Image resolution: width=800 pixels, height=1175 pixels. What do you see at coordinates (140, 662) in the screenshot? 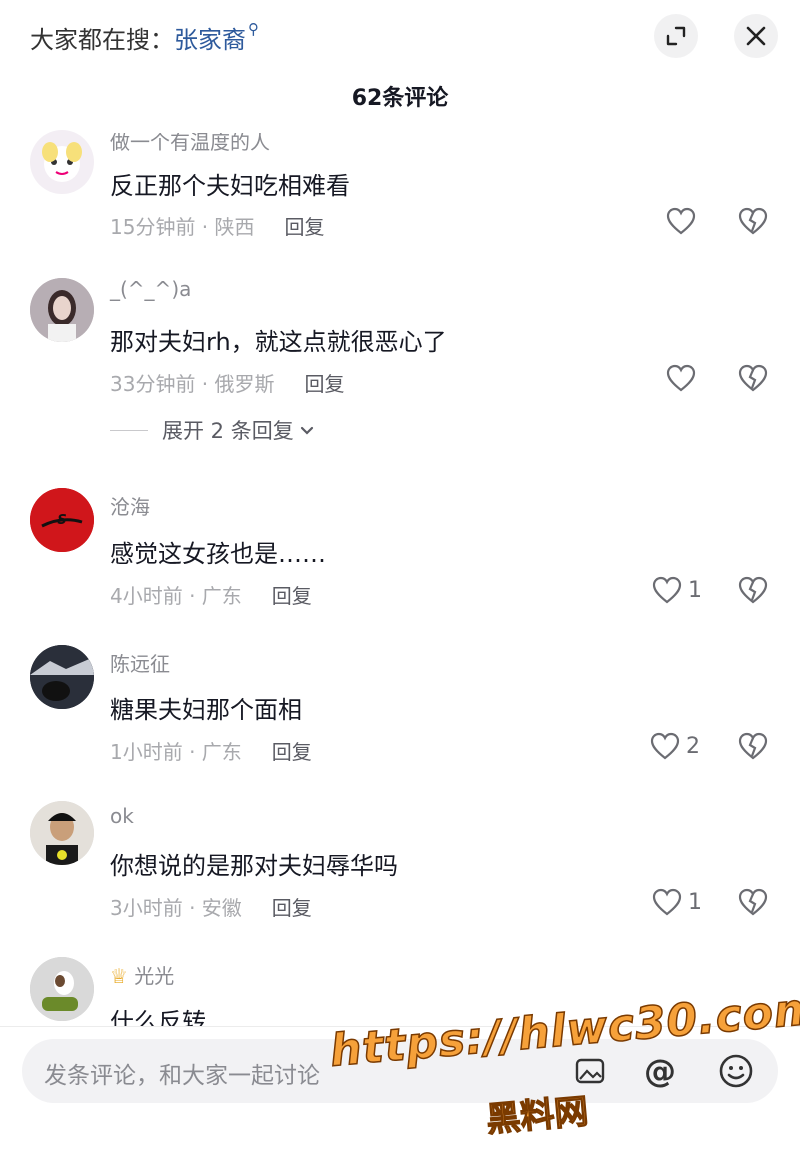
I see `comment-username: 陈远征` at bounding box center [140, 662].